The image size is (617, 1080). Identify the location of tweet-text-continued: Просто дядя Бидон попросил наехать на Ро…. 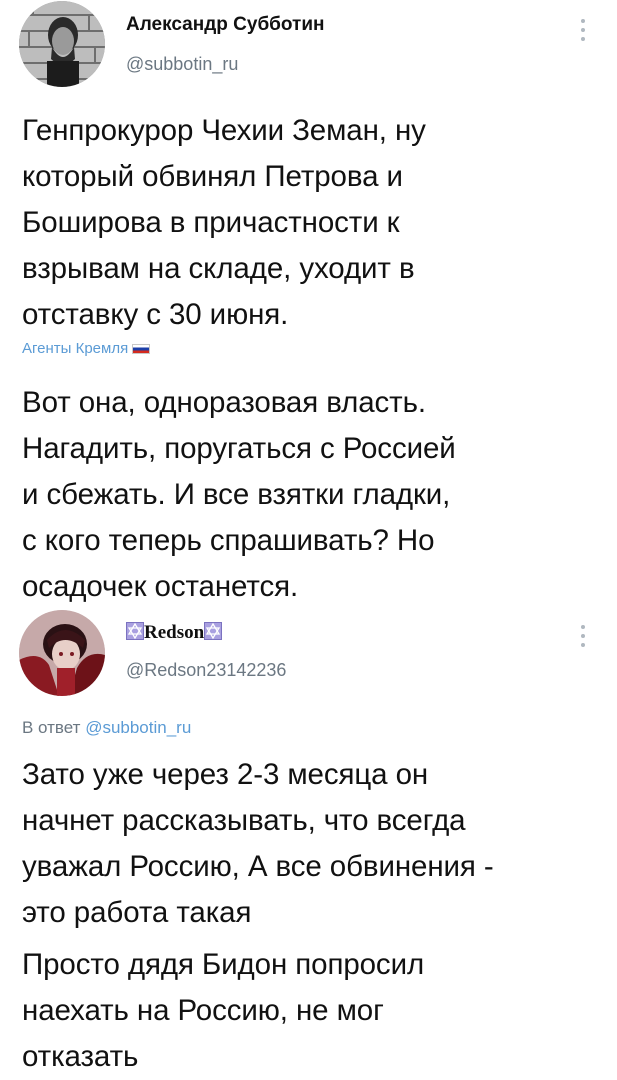
(317, 1011).